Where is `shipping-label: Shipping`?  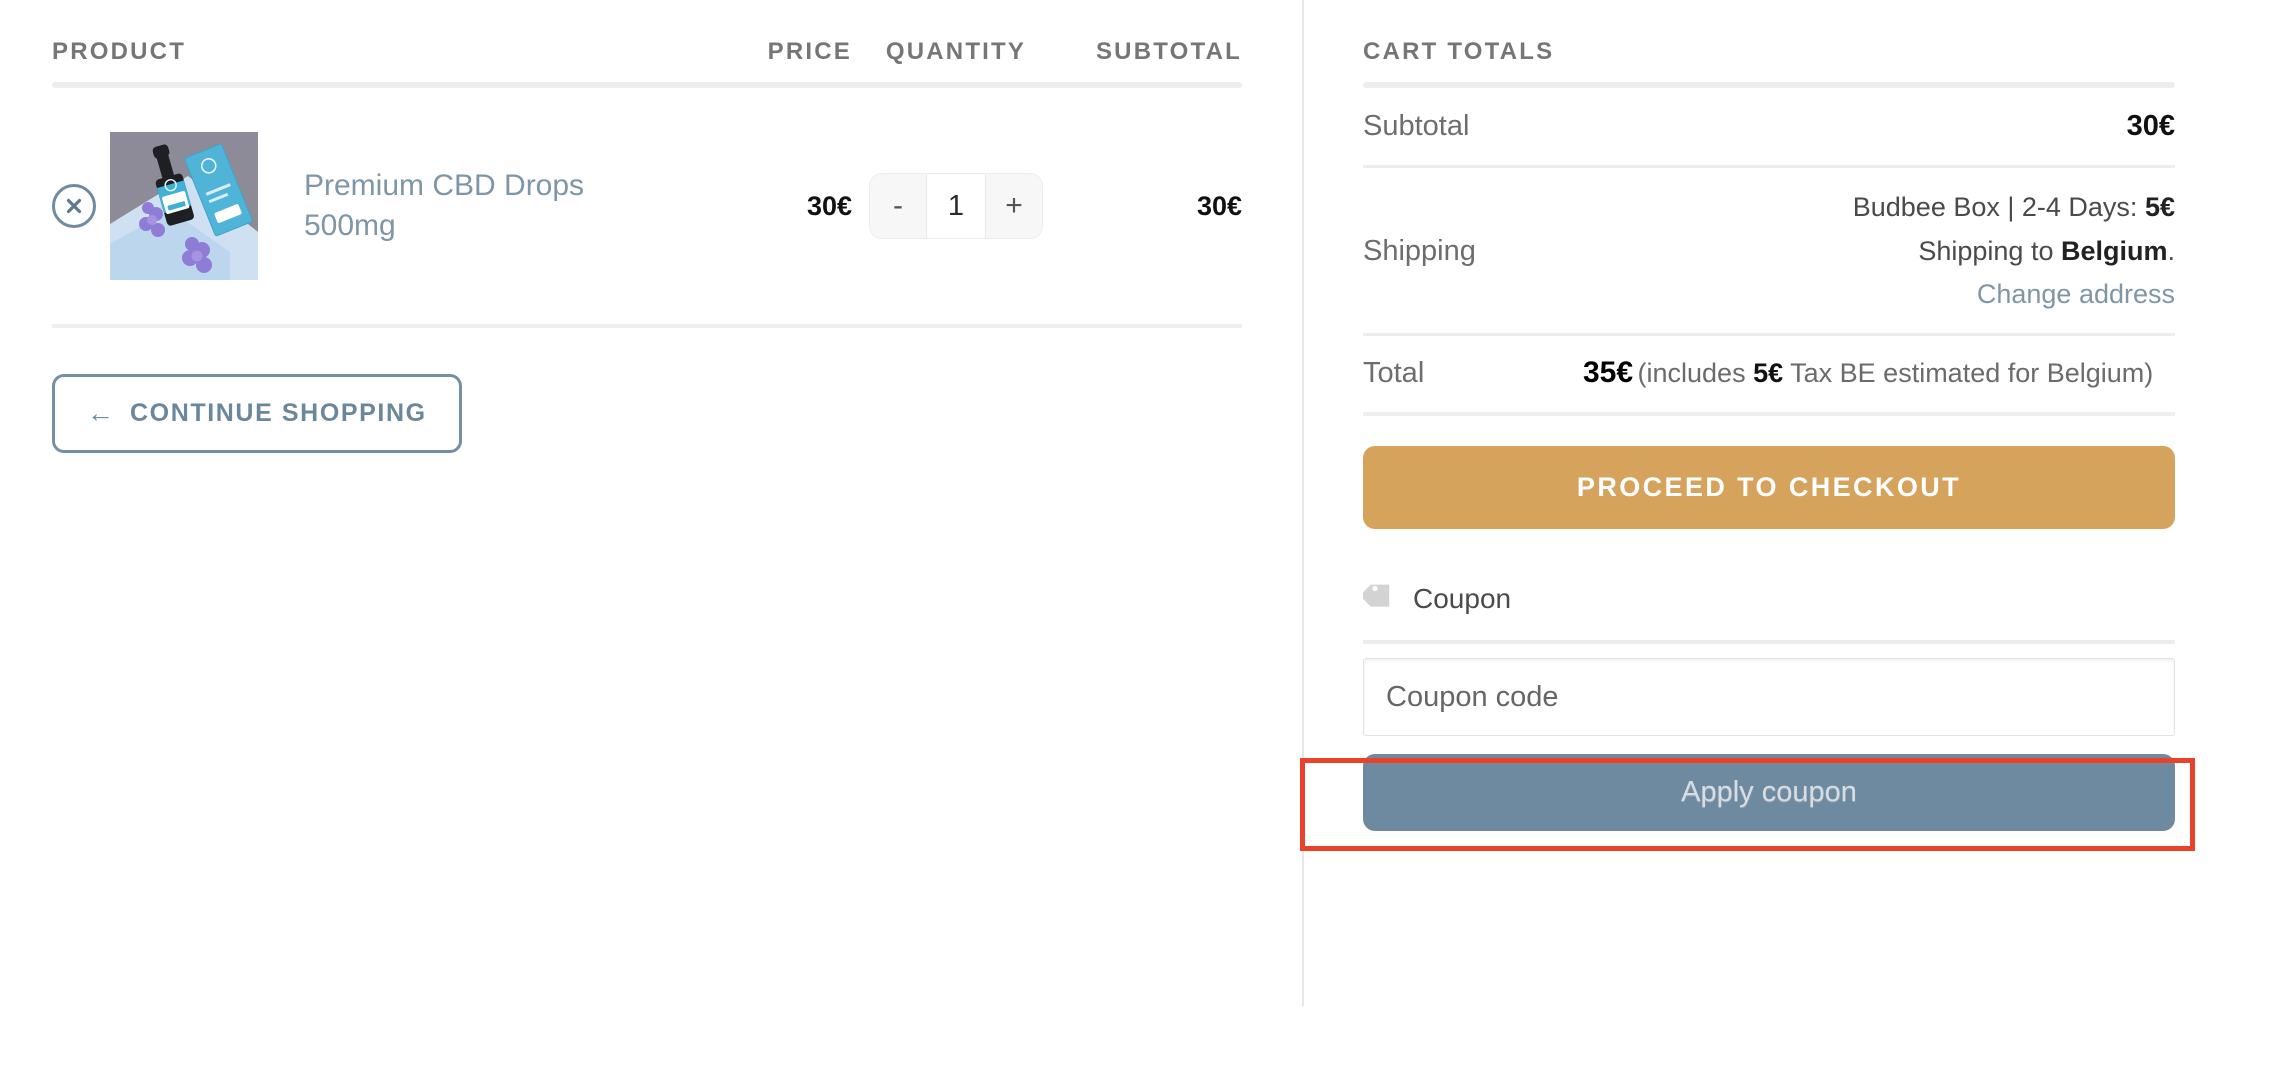
shipping-label: Shipping is located at coordinates (1419, 251).